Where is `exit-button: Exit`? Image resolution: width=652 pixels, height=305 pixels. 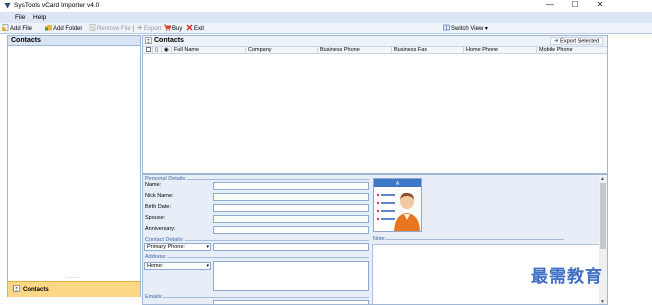 exit-button: Exit is located at coordinates (195, 28).